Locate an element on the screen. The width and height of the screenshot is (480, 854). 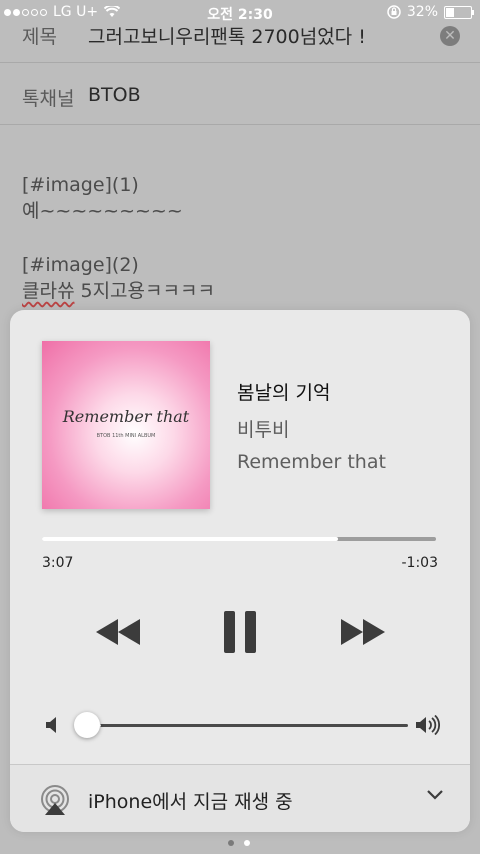
volume-low-icon is located at coordinates (51, 725).